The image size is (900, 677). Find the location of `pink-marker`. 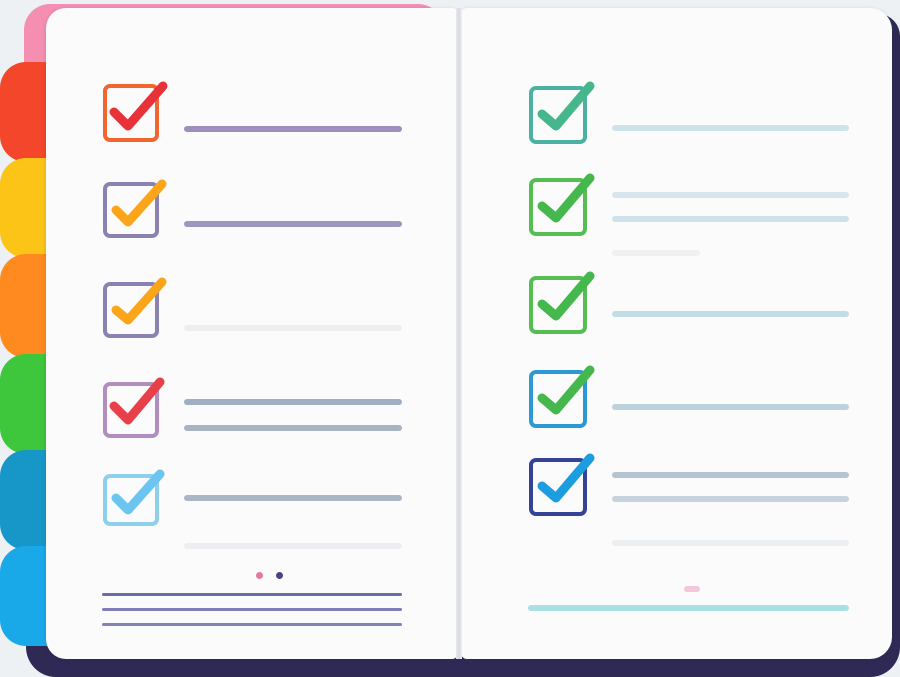

pink-marker is located at coordinates (692, 589).